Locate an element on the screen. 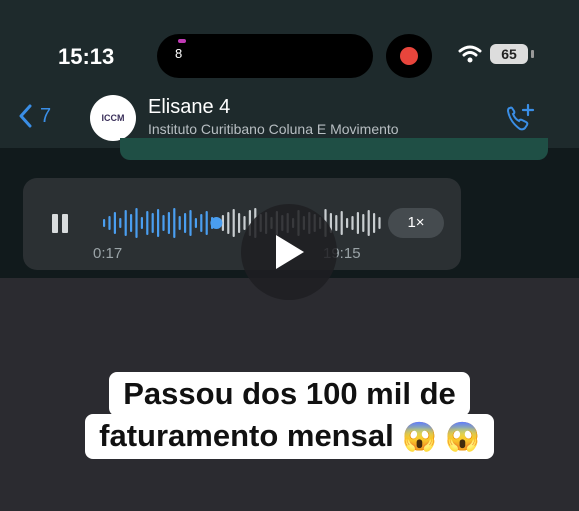 The image size is (579, 511). caption-line-1: Passou dos 100 mil de is located at coordinates (289, 394).